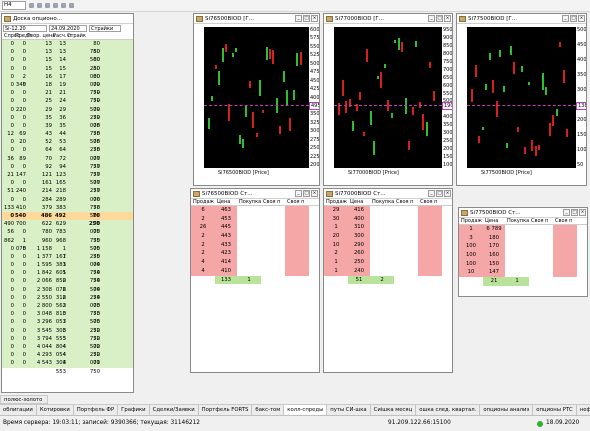 Image resolution: width=590 pixels, height=431 pixels. I want to click on board-row: 003 545 3 555 72 750, so click(67, 334).